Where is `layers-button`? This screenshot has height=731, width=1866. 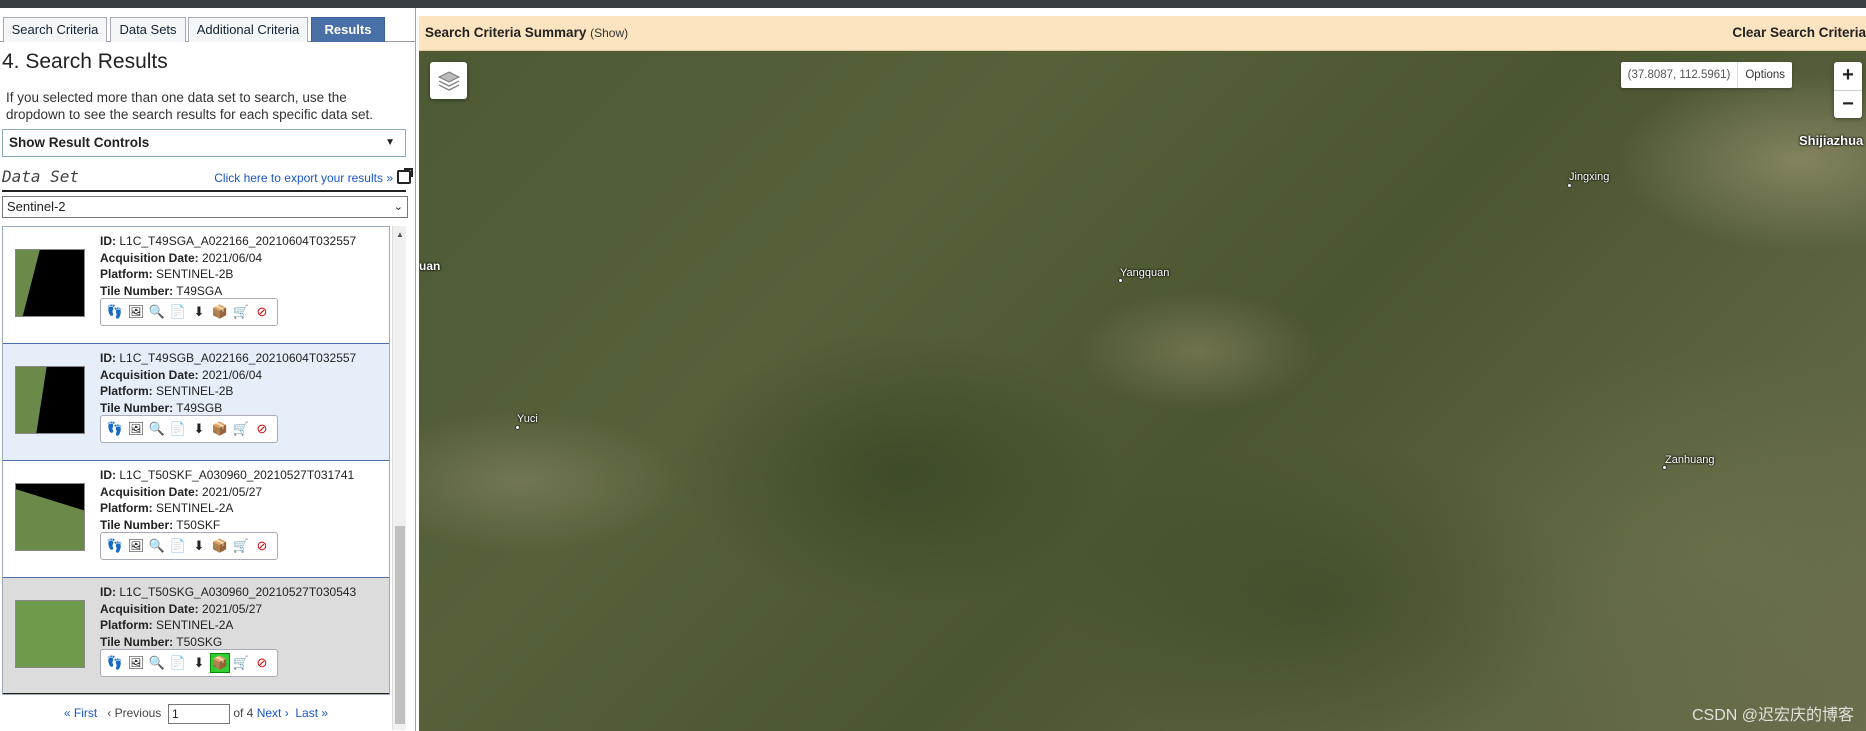
layers-button is located at coordinates (448, 80).